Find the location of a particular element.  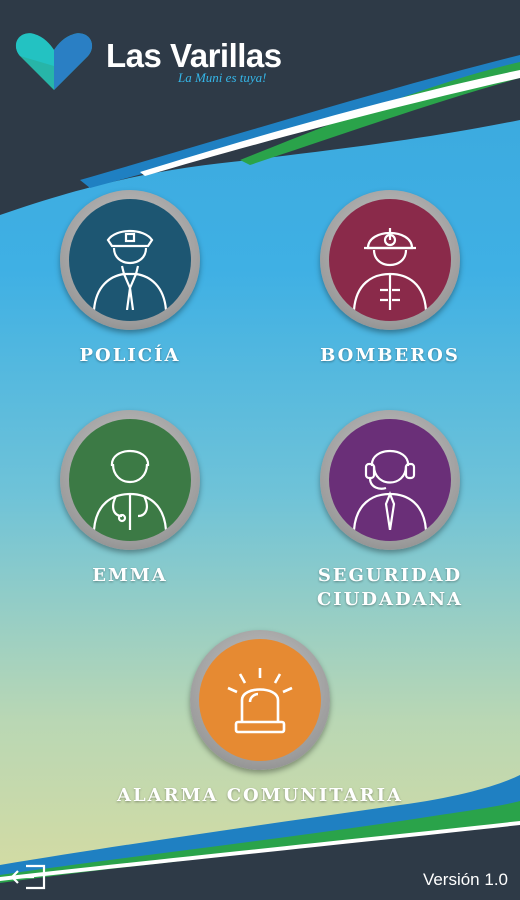

service-label: SEGURIDAD CIUDADANA is located at coordinates (389, 587).